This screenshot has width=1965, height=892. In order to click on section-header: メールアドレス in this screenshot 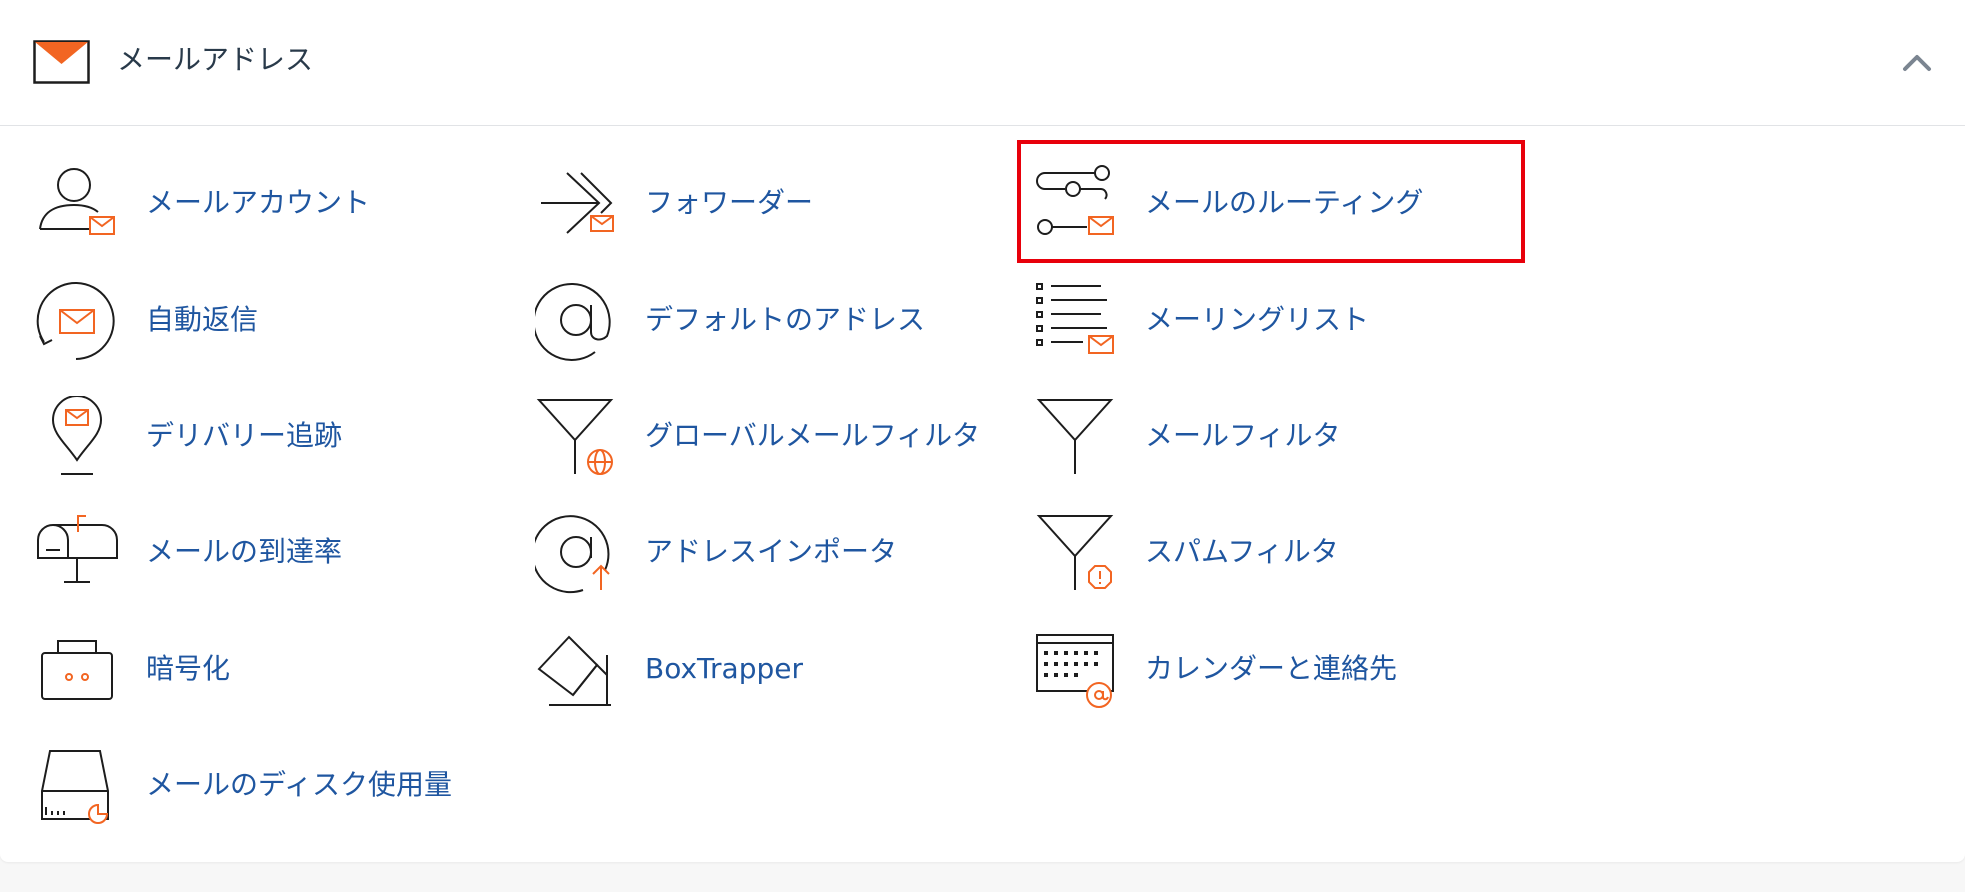, I will do `click(982, 63)`.